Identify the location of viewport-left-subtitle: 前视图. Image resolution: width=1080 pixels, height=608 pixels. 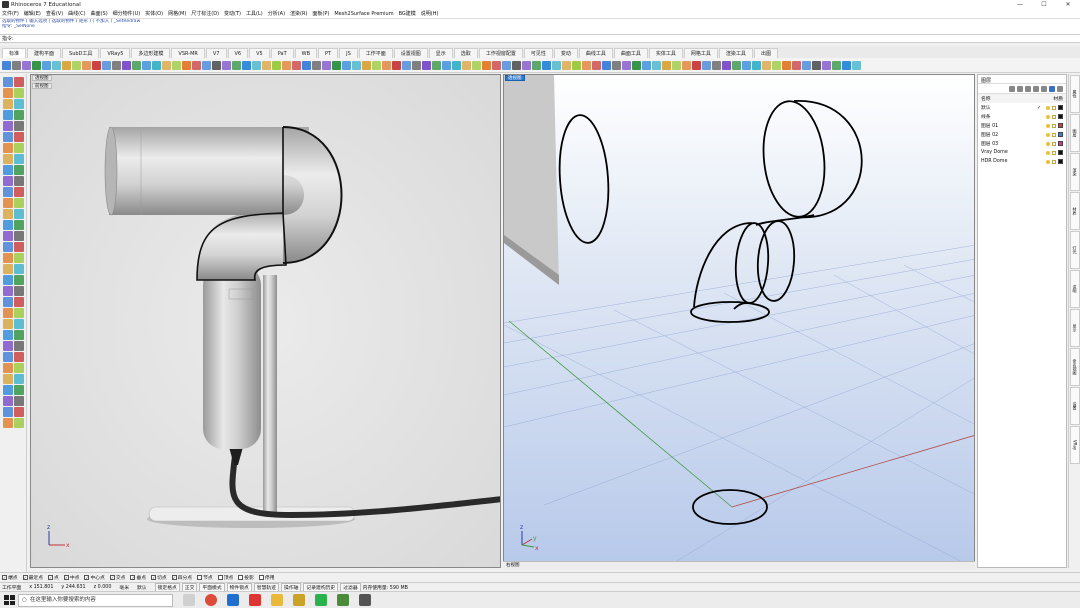
(42, 86).